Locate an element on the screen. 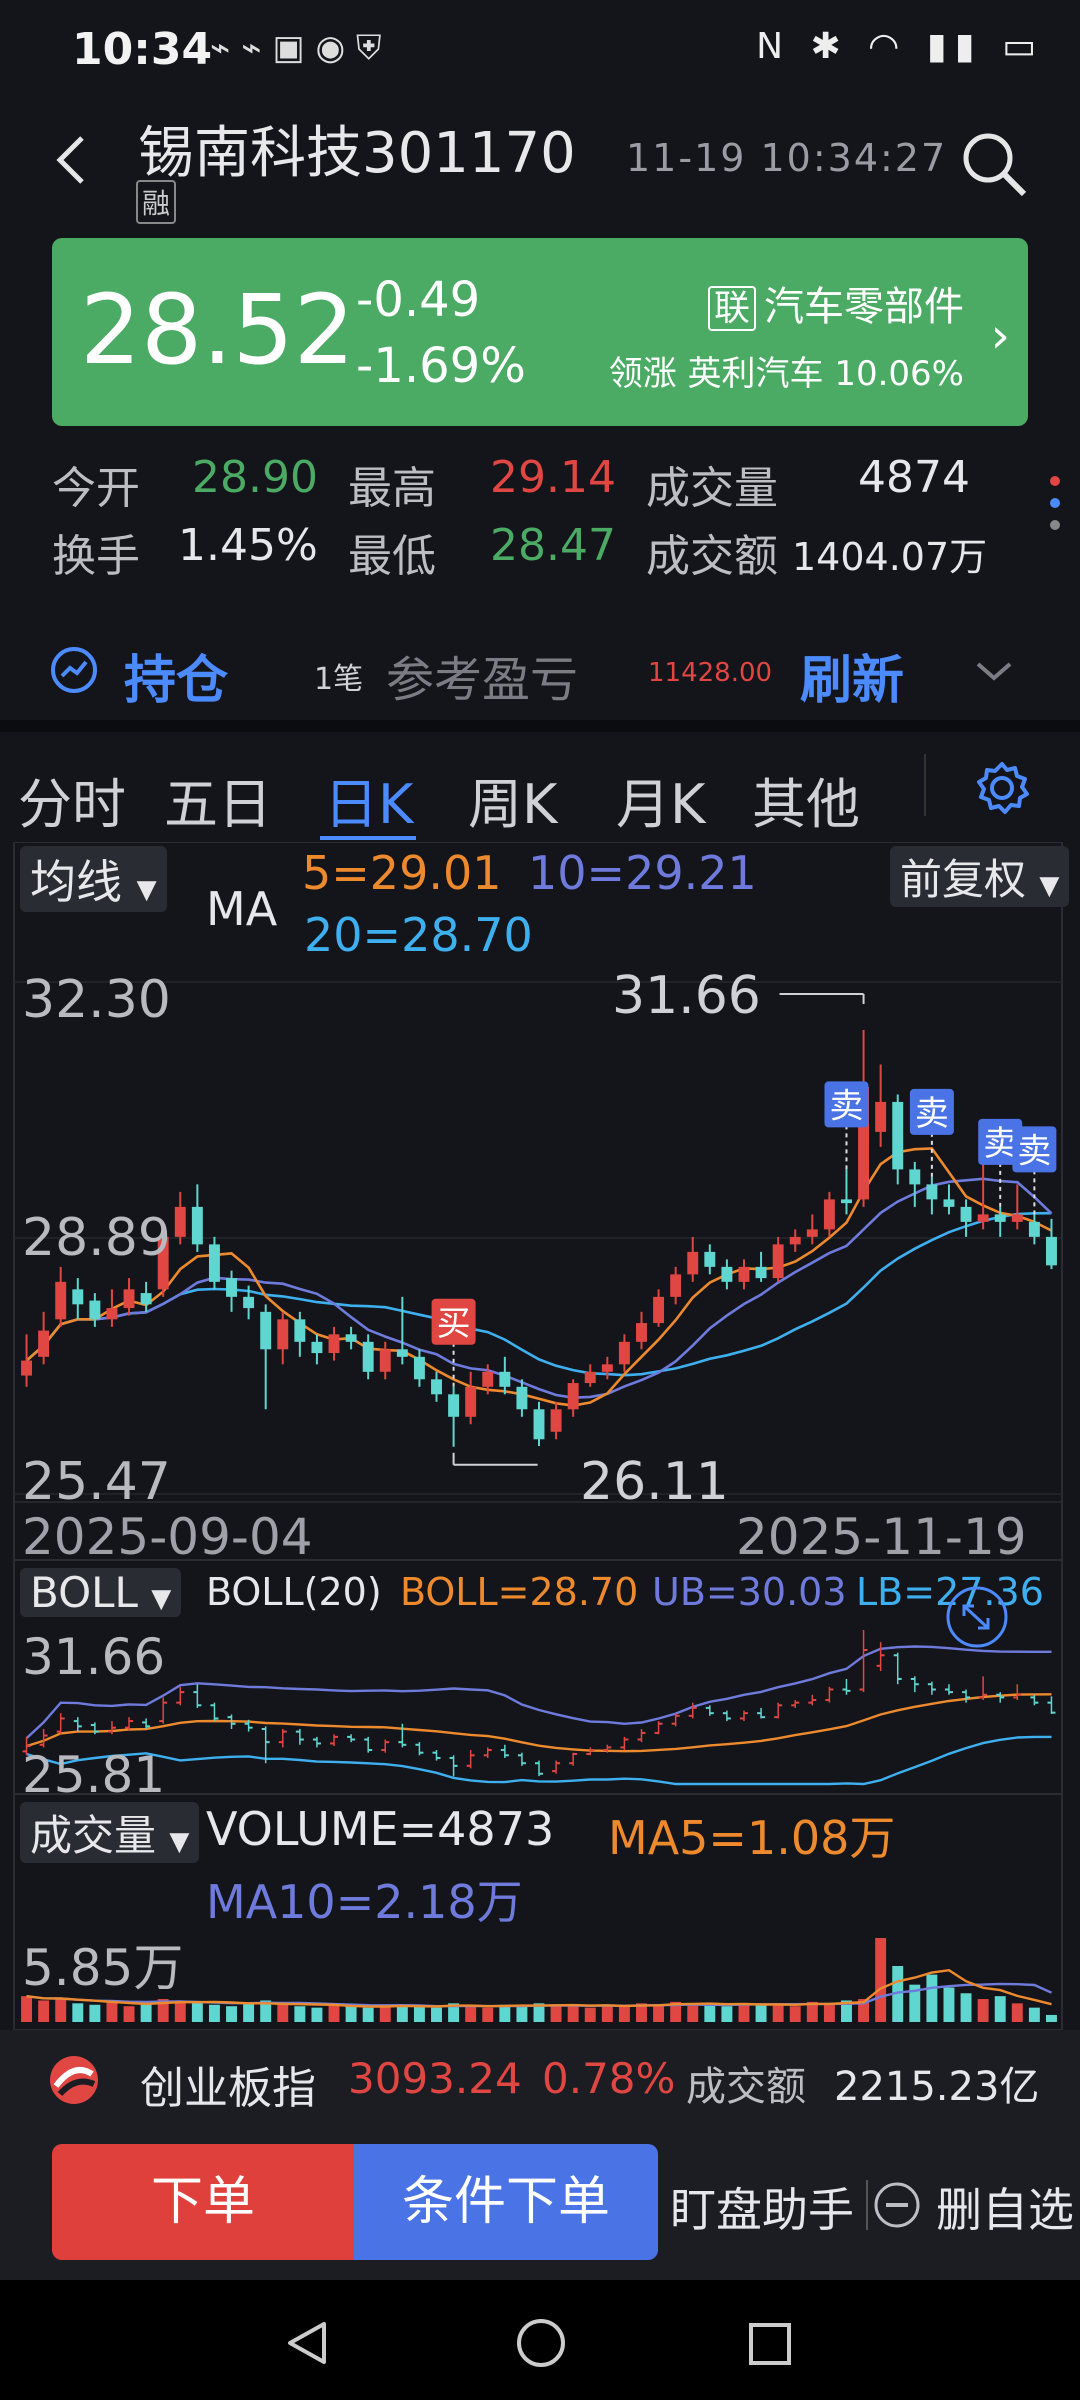 Image resolution: width=1080 pixels, height=2400 pixels. indicator-dropdown-label: 均线 is located at coordinates (76, 882).